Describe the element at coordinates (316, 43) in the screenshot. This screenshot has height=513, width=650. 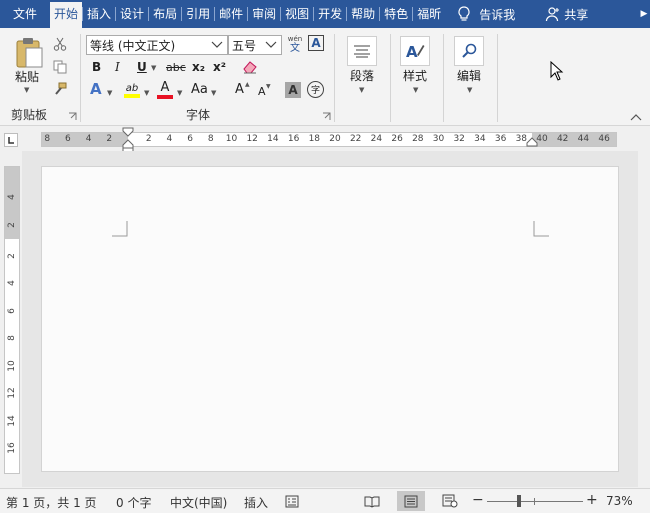
I see `character-border-button: A` at that location.